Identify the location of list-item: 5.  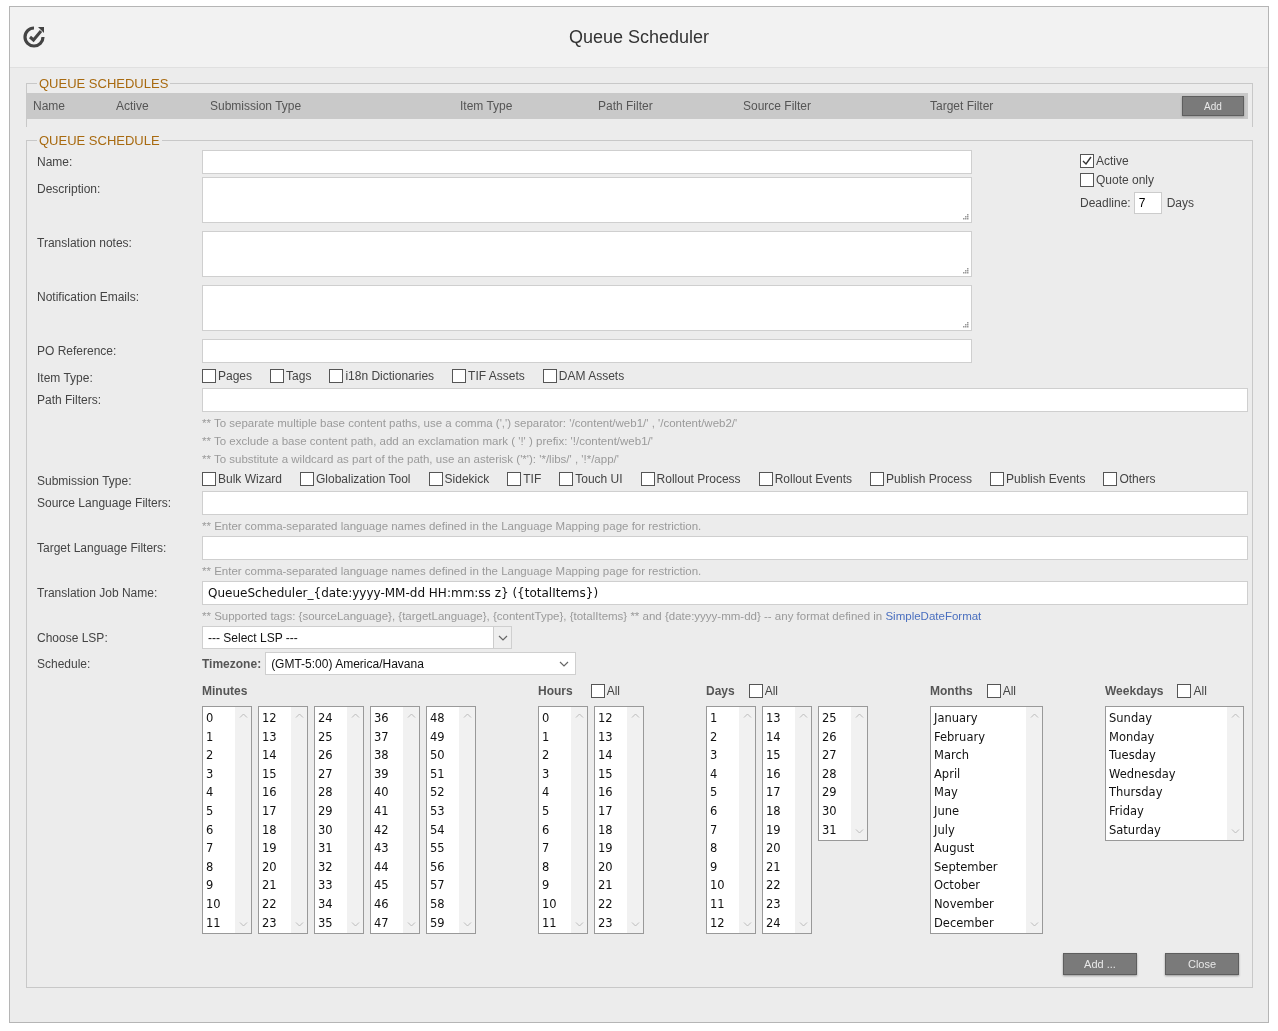
(556, 811).